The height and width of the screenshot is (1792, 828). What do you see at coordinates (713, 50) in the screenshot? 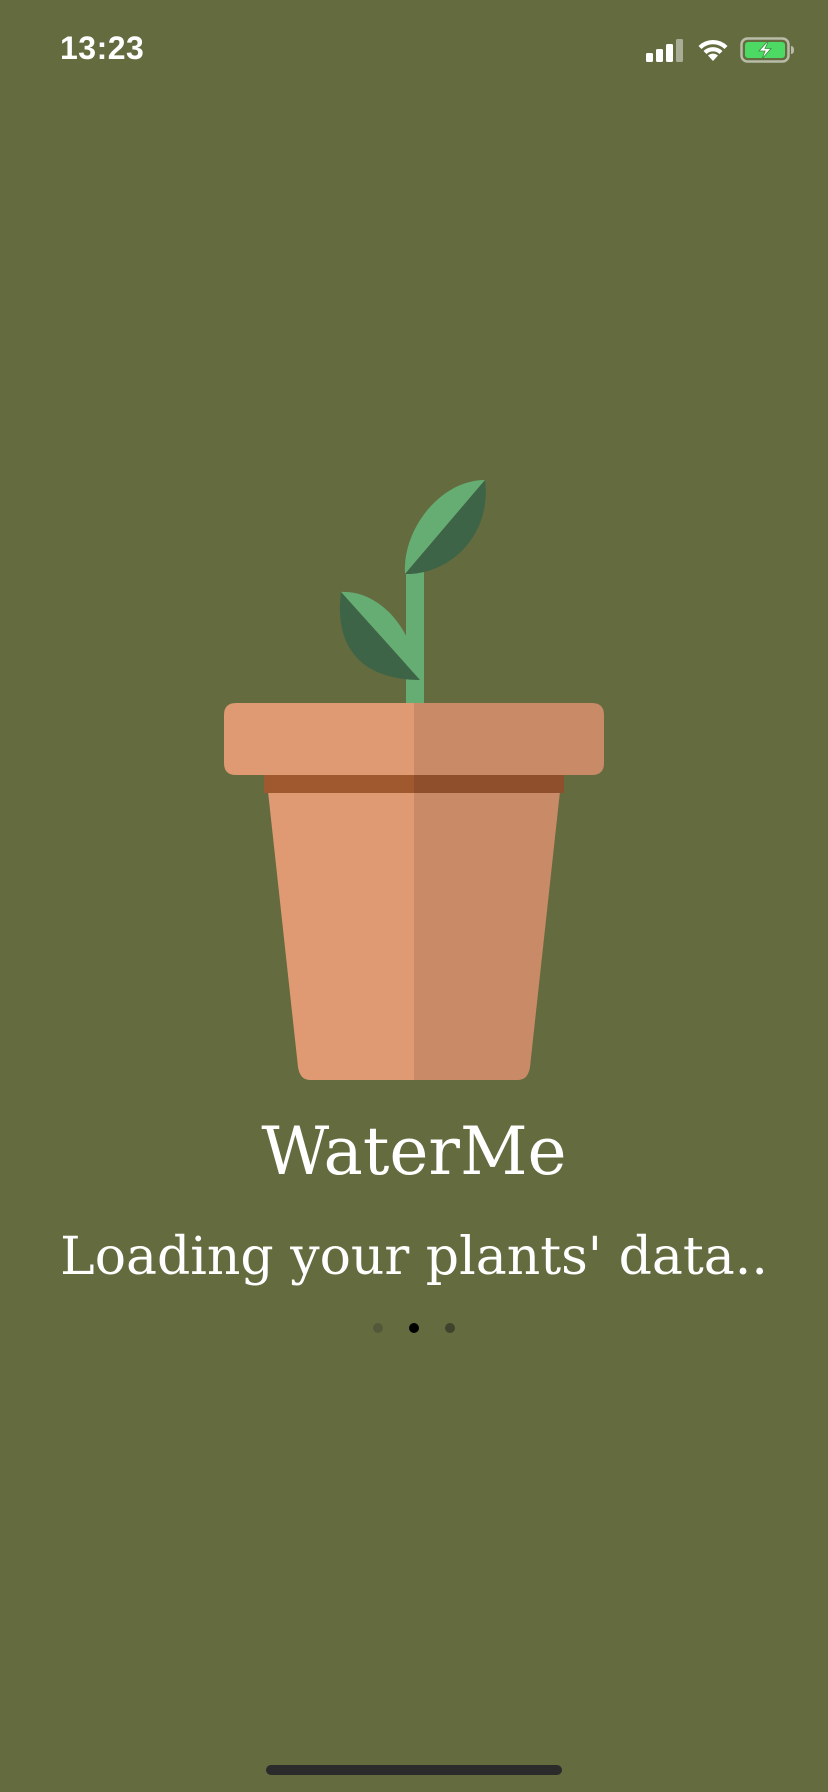
I see `wifi-icon` at bounding box center [713, 50].